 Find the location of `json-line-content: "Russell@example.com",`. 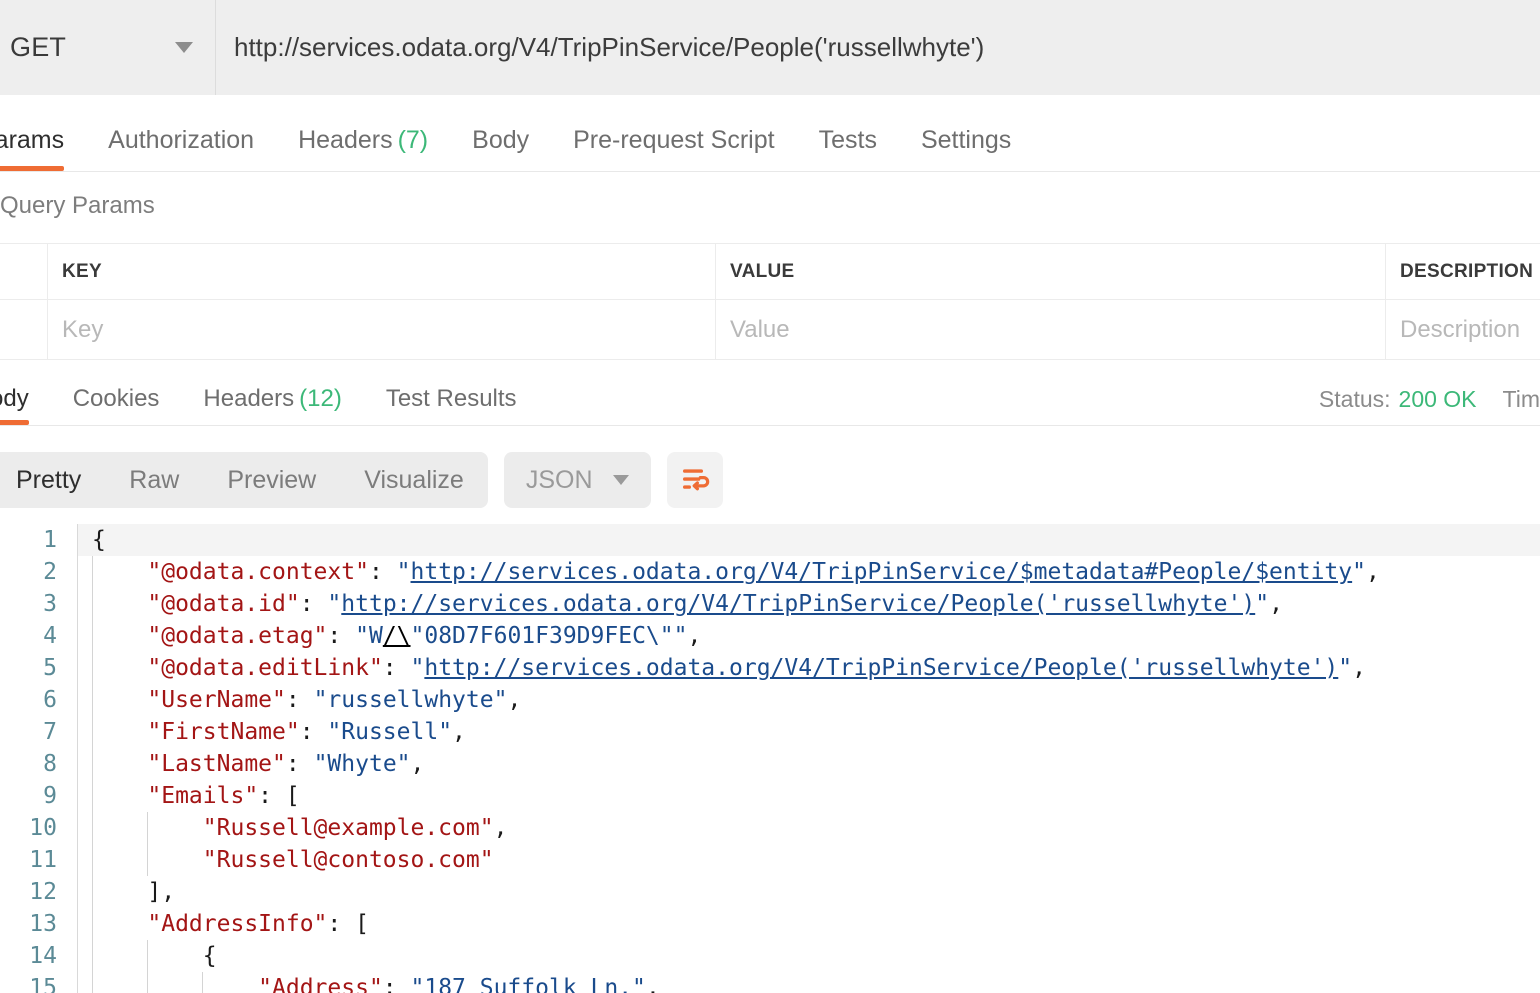

json-line-content: "Russell@example.com", is located at coordinates (809, 828).